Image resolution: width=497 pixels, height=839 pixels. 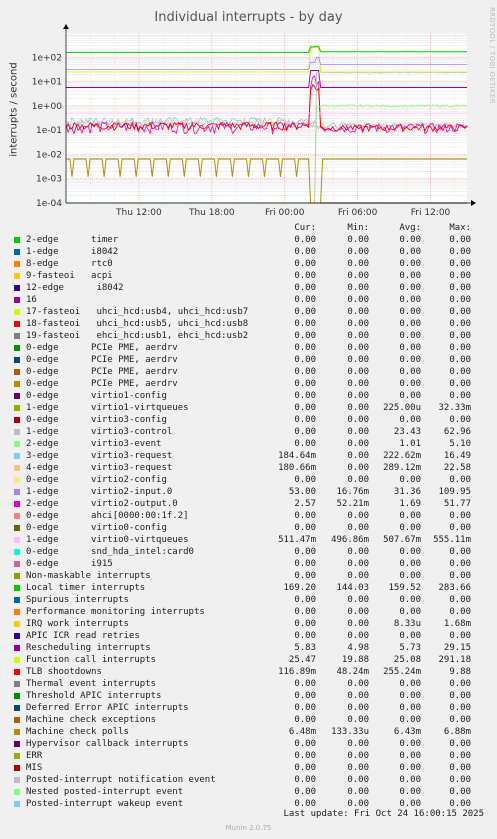 I want to click on legend-name: 19-fasteoi ehci_hcd:usb1, ehci_hcd:usb2, so click(x=137, y=336).